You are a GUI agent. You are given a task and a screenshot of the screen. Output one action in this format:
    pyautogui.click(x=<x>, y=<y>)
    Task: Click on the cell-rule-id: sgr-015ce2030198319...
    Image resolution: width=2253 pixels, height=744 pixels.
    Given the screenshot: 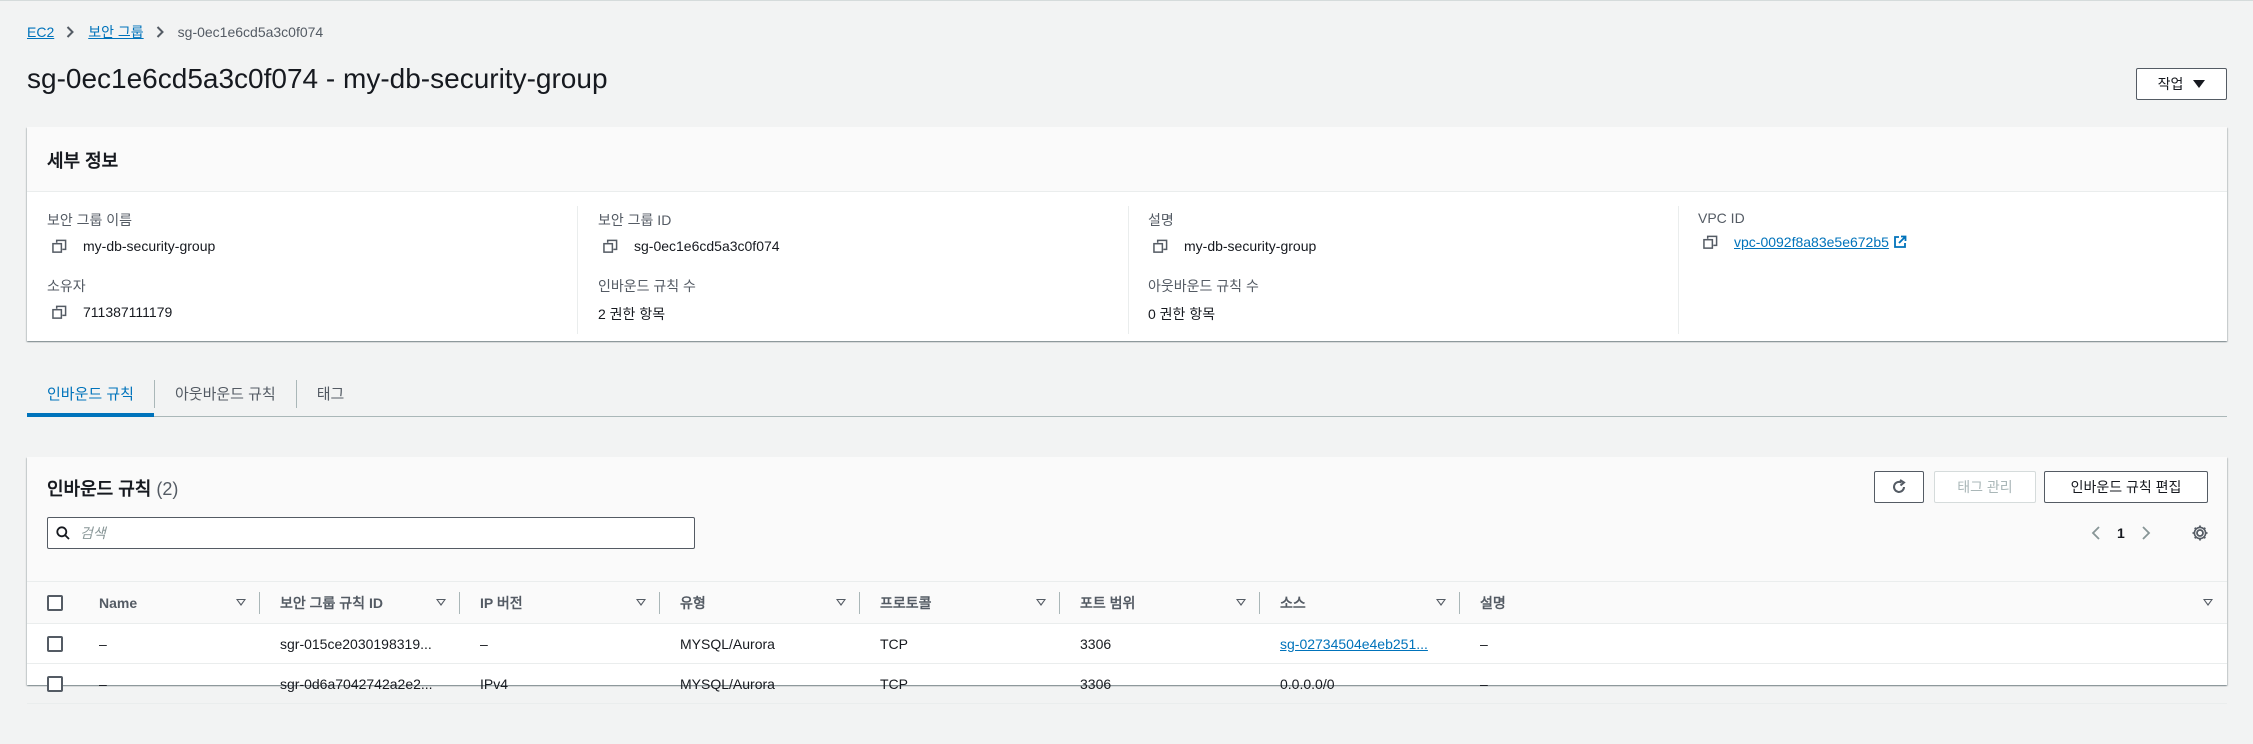 What is the action you would take?
    pyautogui.click(x=360, y=643)
    